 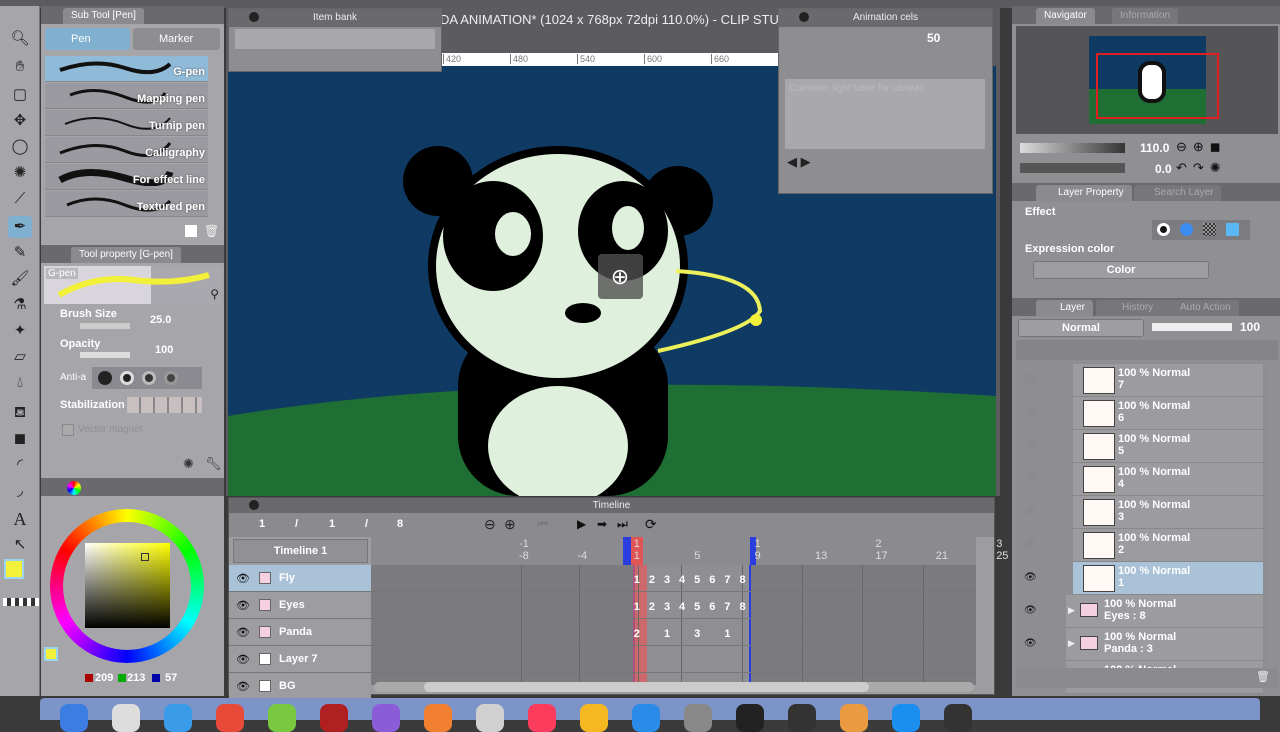 I want to click on expand-arrow-icon: ▶, so click(x=1071, y=610).